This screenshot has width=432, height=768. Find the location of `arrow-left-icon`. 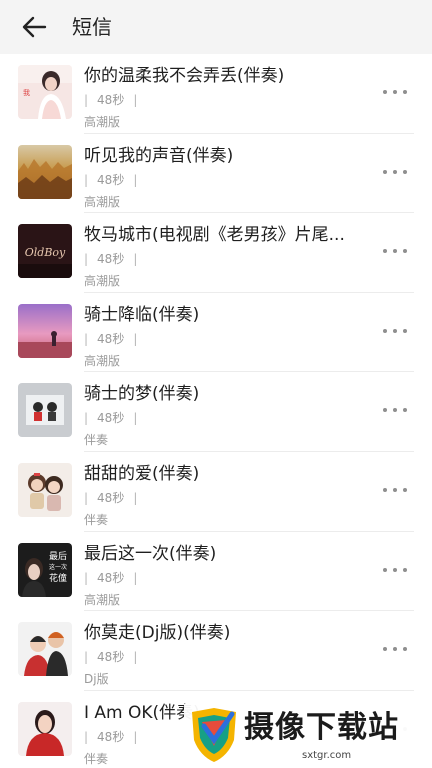

arrow-left-icon is located at coordinates (35, 27).